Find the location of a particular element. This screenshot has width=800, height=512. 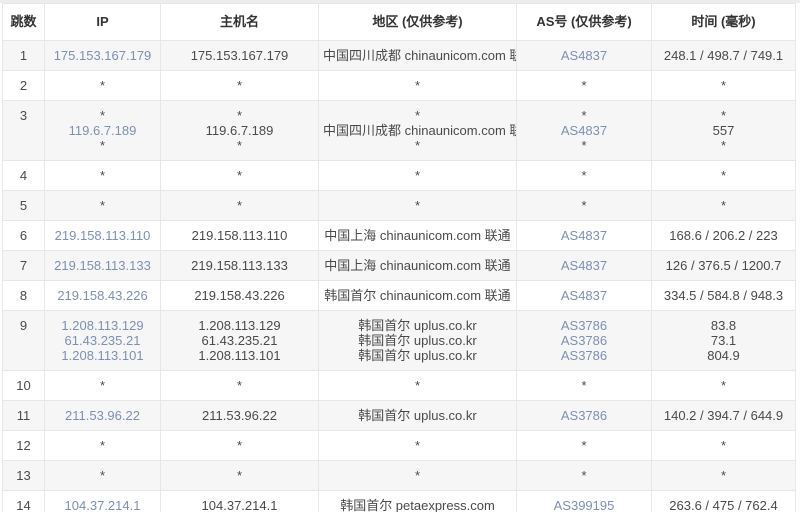

host-value: 1.208.113.129 is located at coordinates (239, 325).